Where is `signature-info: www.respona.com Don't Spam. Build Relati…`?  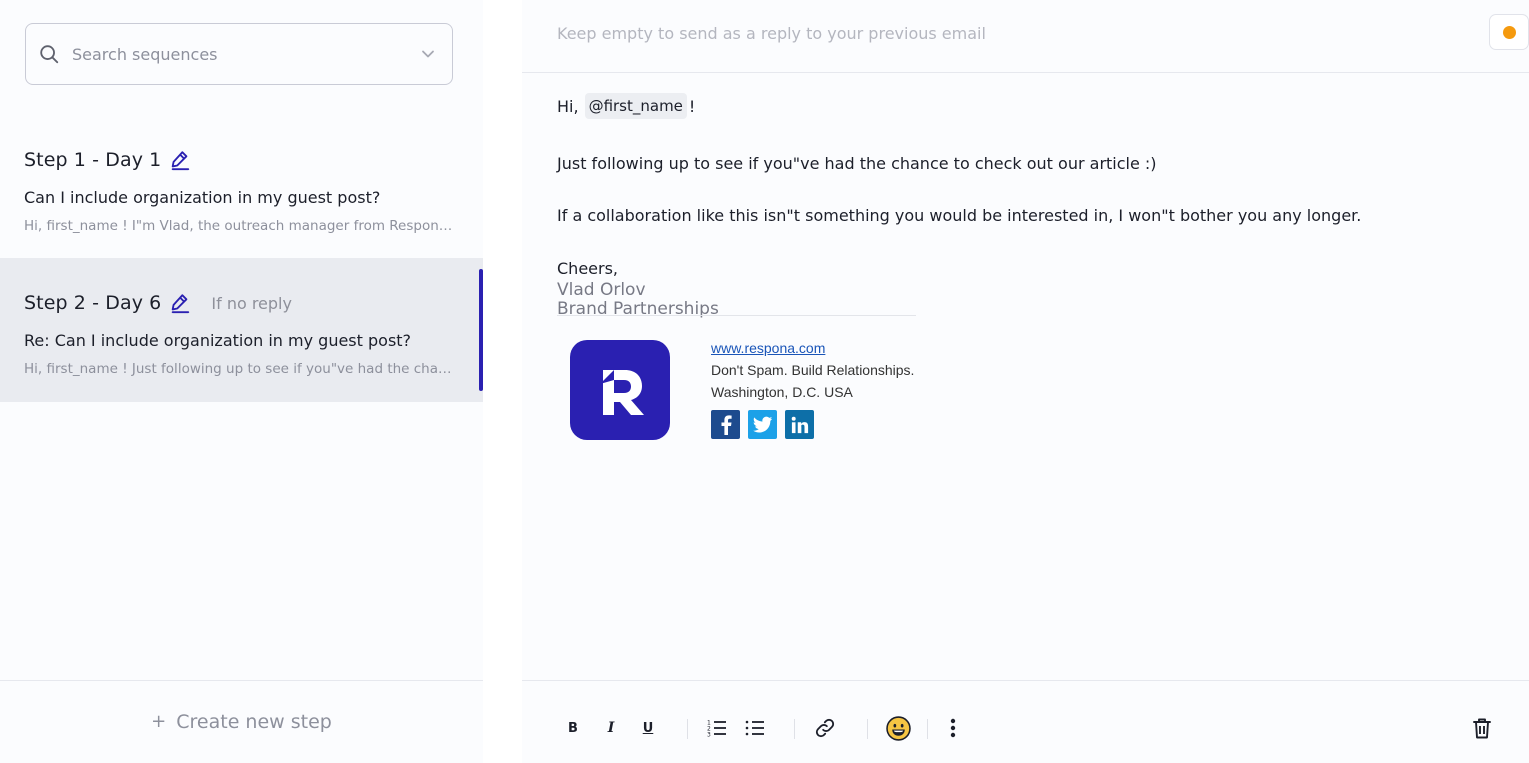
signature-info: www.respona.com Don't Spam. Build Relati… is located at coordinates (812, 389).